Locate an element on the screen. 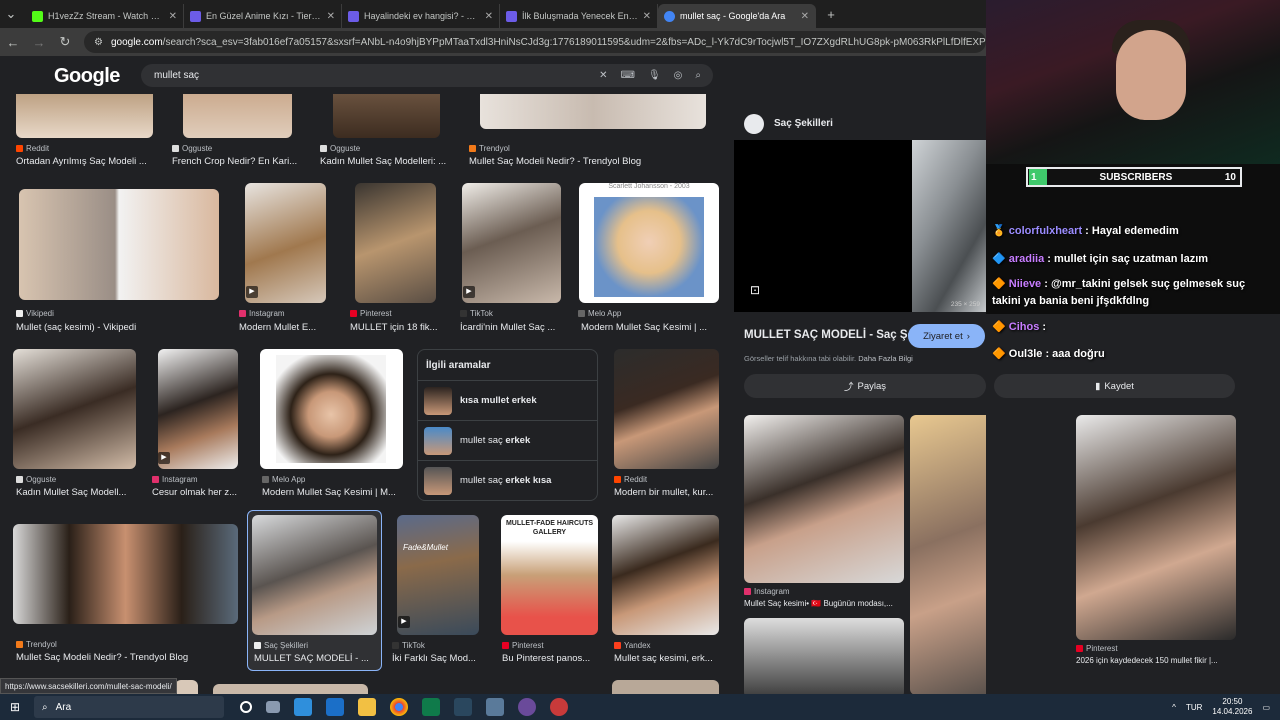  result-caption: Mullet (saç kesimi) - Vikipedi is located at coordinates (121, 327).